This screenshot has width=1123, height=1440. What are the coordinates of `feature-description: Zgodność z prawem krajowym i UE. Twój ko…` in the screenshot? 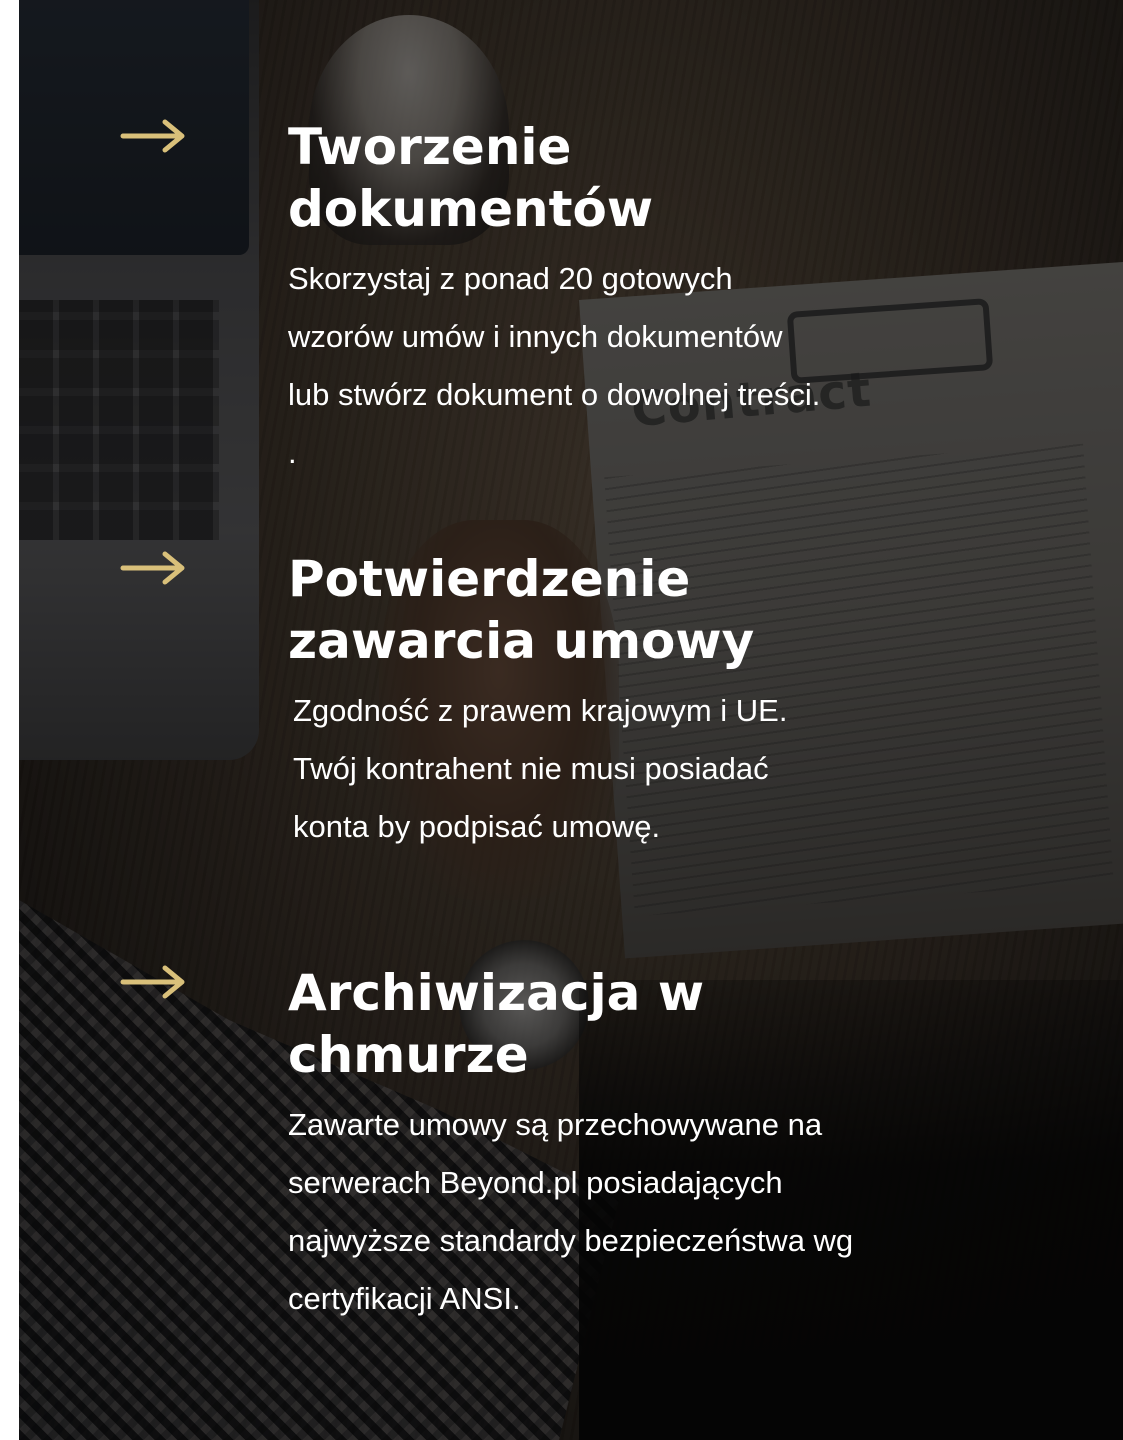 It's located at (540, 768).